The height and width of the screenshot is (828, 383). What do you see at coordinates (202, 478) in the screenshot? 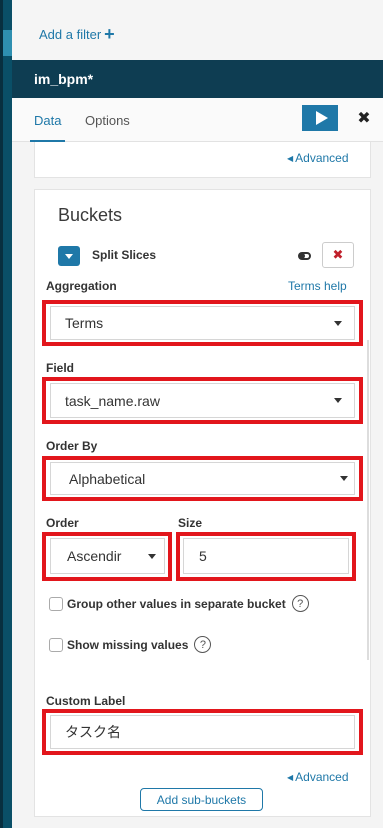
I see `order-by-select: Alphabetical` at bounding box center [202, 478].